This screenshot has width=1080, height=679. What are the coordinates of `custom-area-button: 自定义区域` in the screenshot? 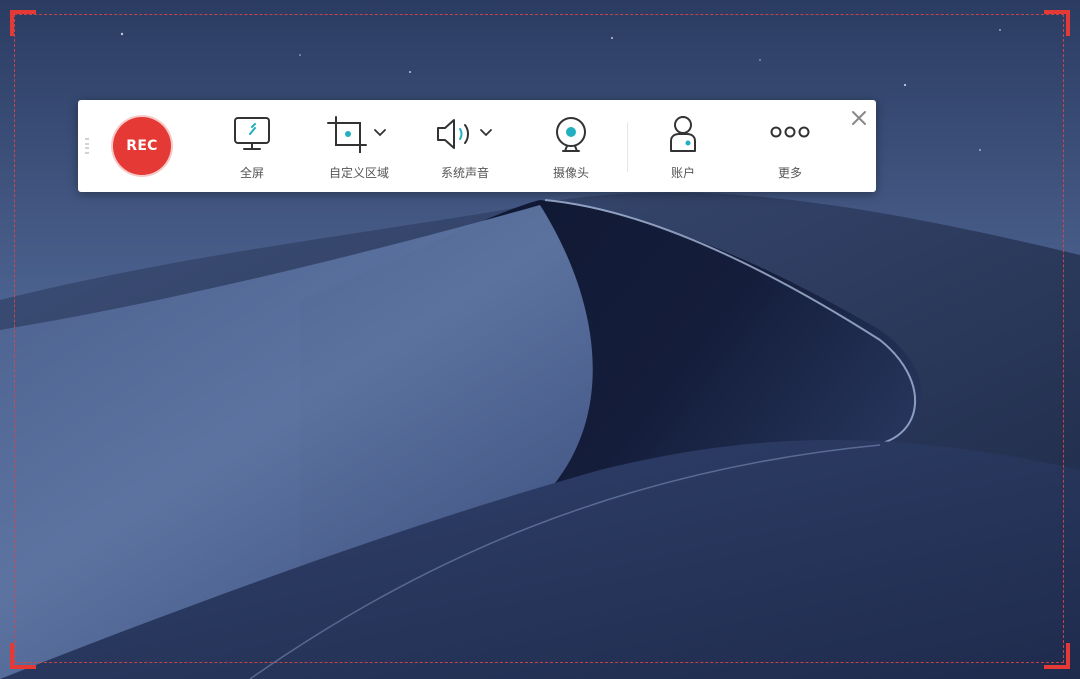 It's located at (359, 146).